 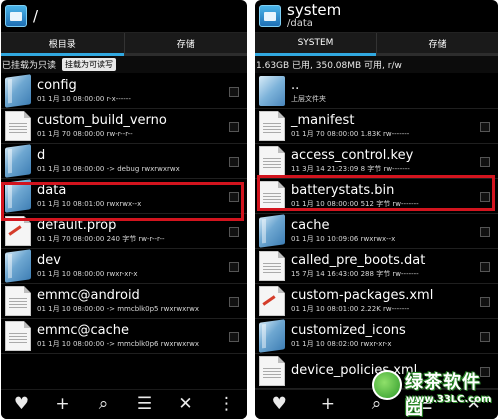 I want to click on file-name: access_control.key, so click(x=352, y=155).